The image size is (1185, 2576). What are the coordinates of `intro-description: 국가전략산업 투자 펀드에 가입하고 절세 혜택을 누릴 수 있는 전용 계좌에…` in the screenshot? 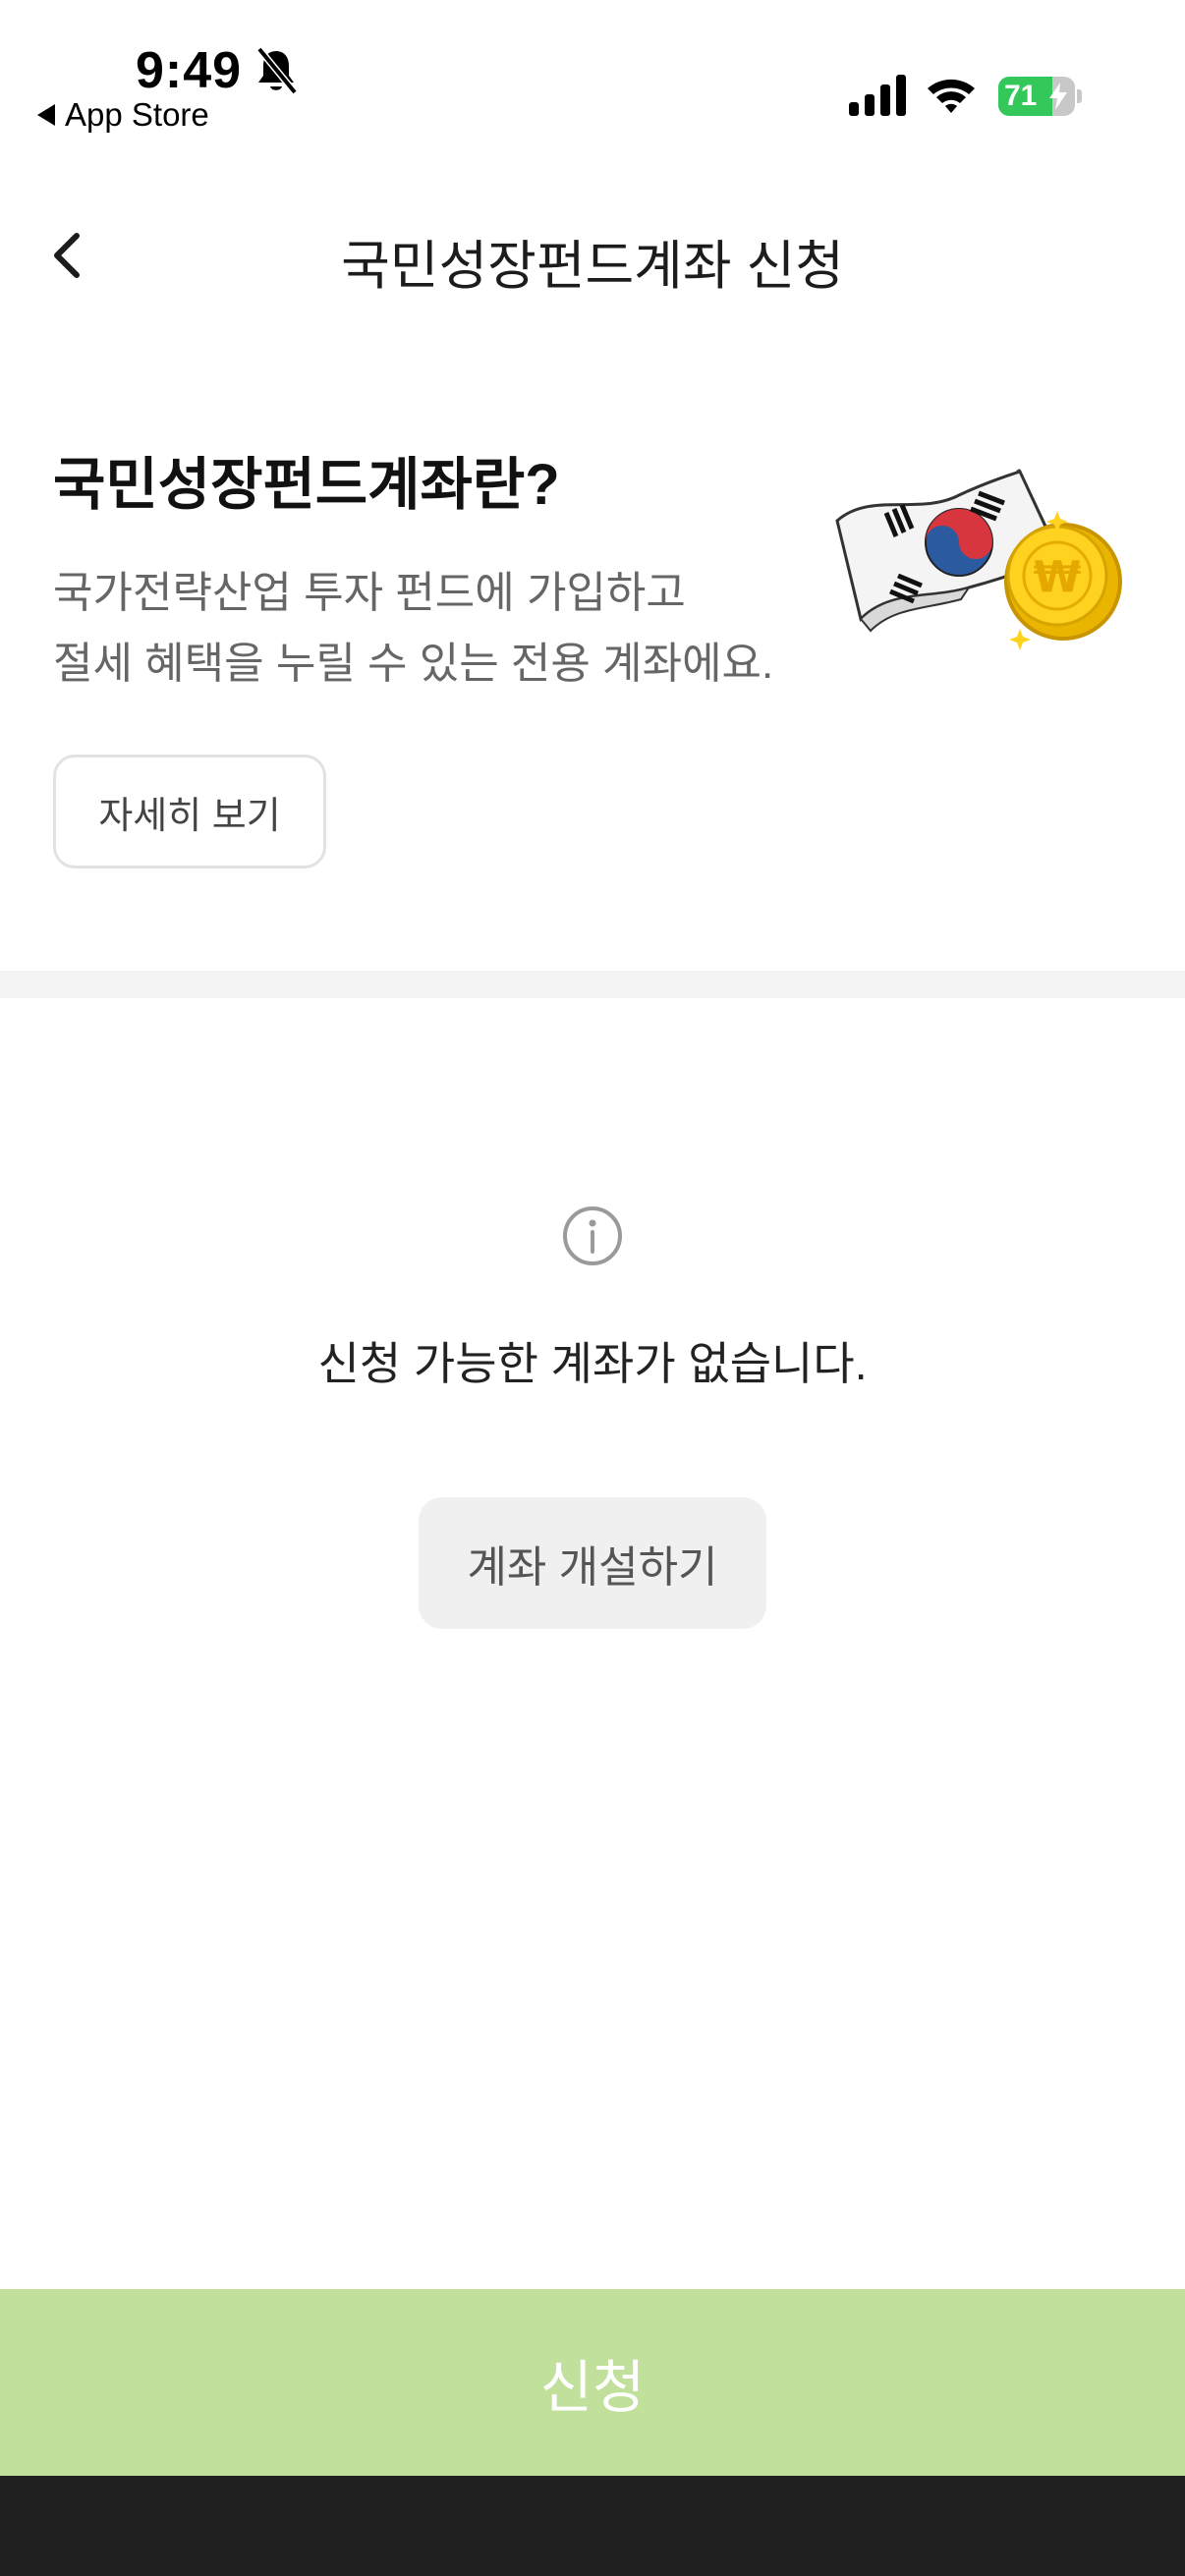 It's located at (446, 629).